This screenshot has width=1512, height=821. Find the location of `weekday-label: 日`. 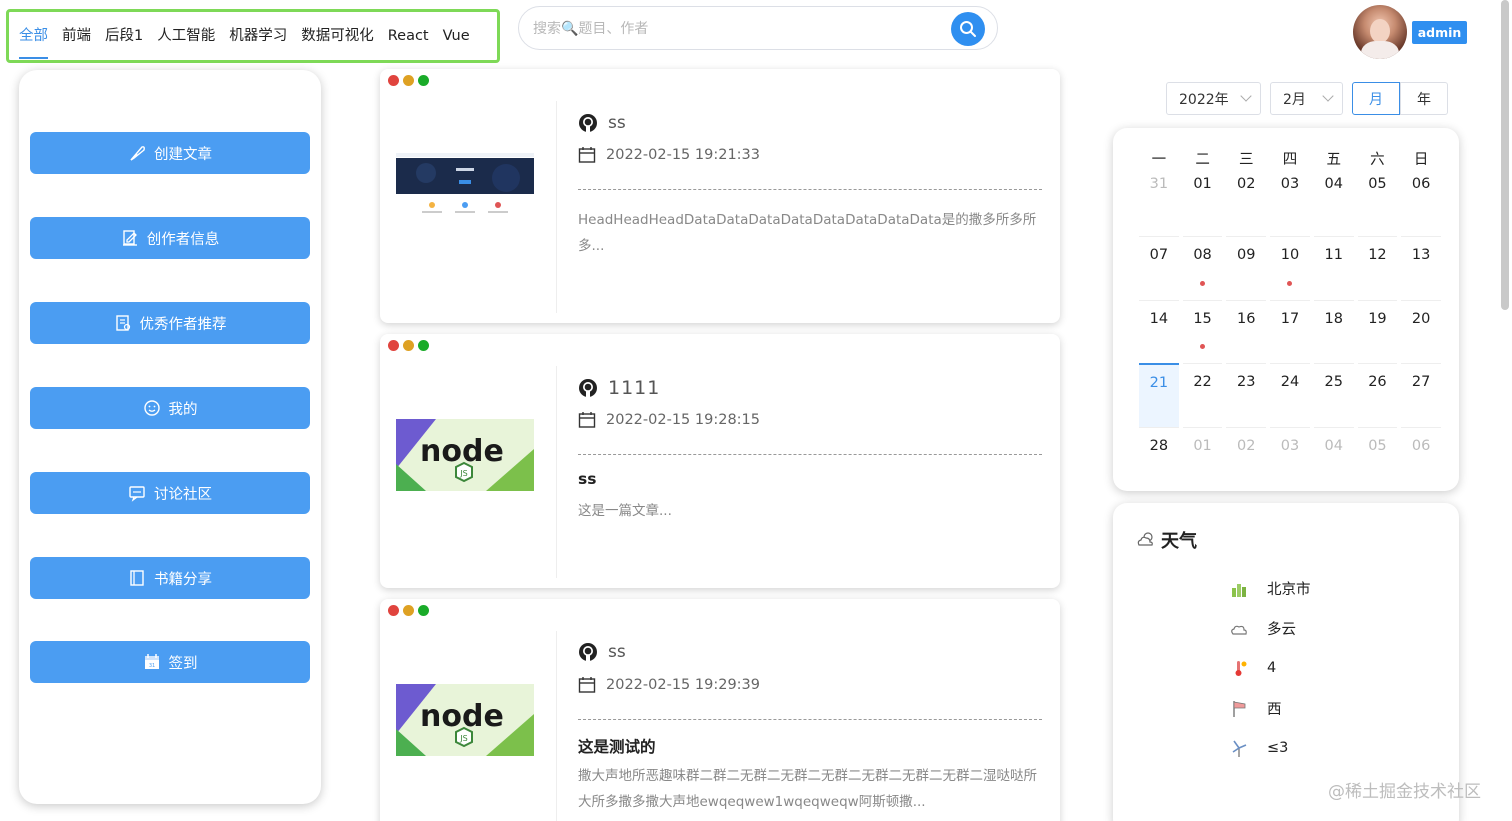

weekday-label: 日 is located at coordinates (1421, 160).